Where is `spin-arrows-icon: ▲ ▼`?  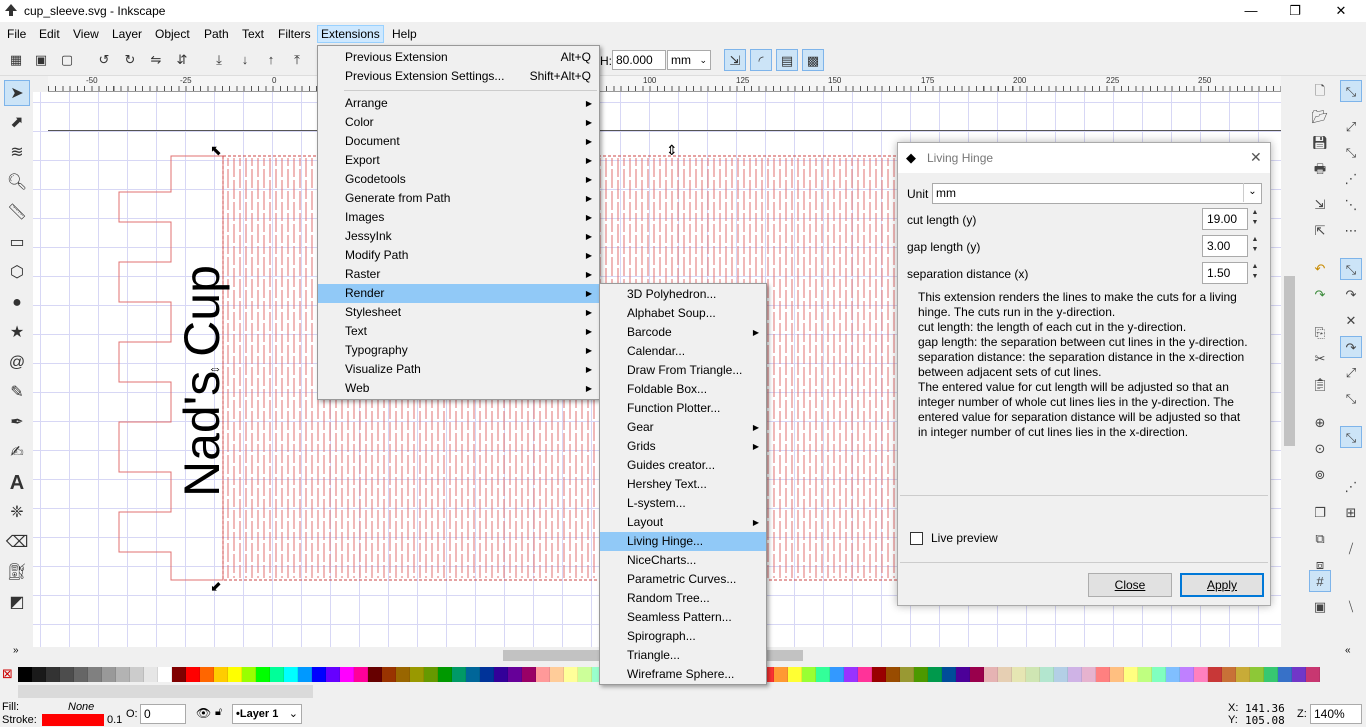 spin-arrows-icon: ▲ ▼ is located at coordinates (1255, 219).